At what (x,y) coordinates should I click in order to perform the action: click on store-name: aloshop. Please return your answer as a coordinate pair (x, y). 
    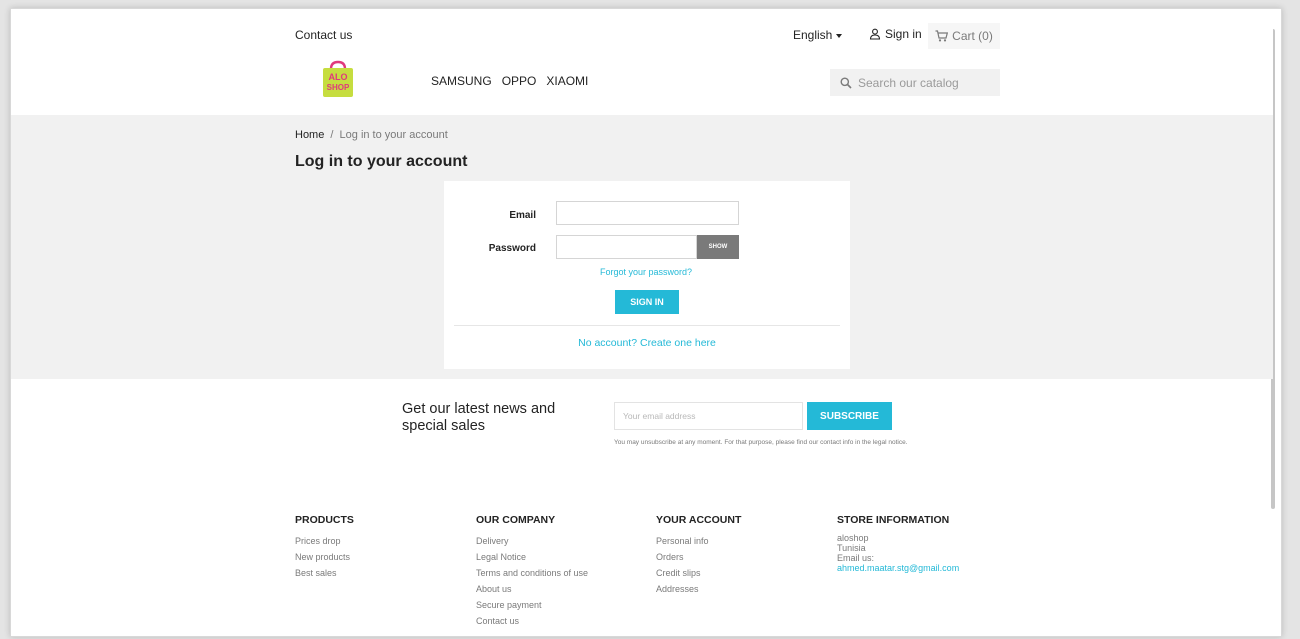
    Looking at the image, I should click on (853, 538).